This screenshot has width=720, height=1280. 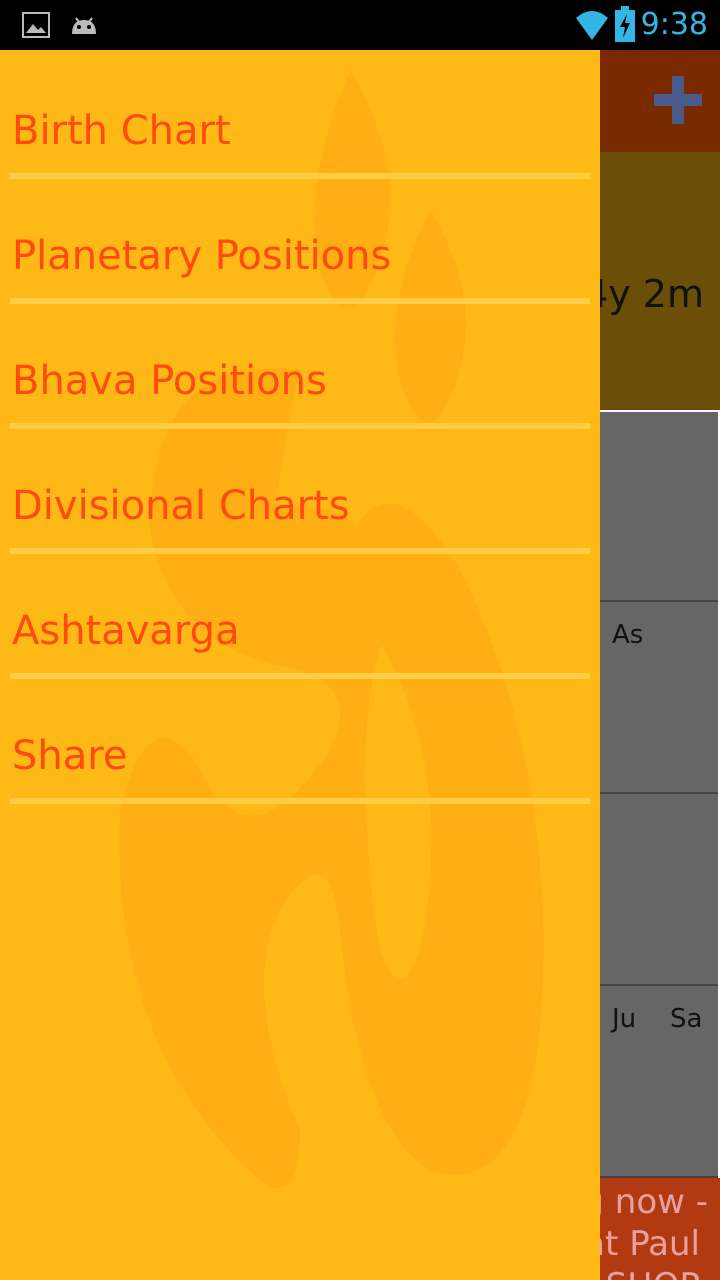 What do you see at coordinates (644, 294) in the screenshot?
I see `age-text: 4y 2m` at bounding box center [644, 294].